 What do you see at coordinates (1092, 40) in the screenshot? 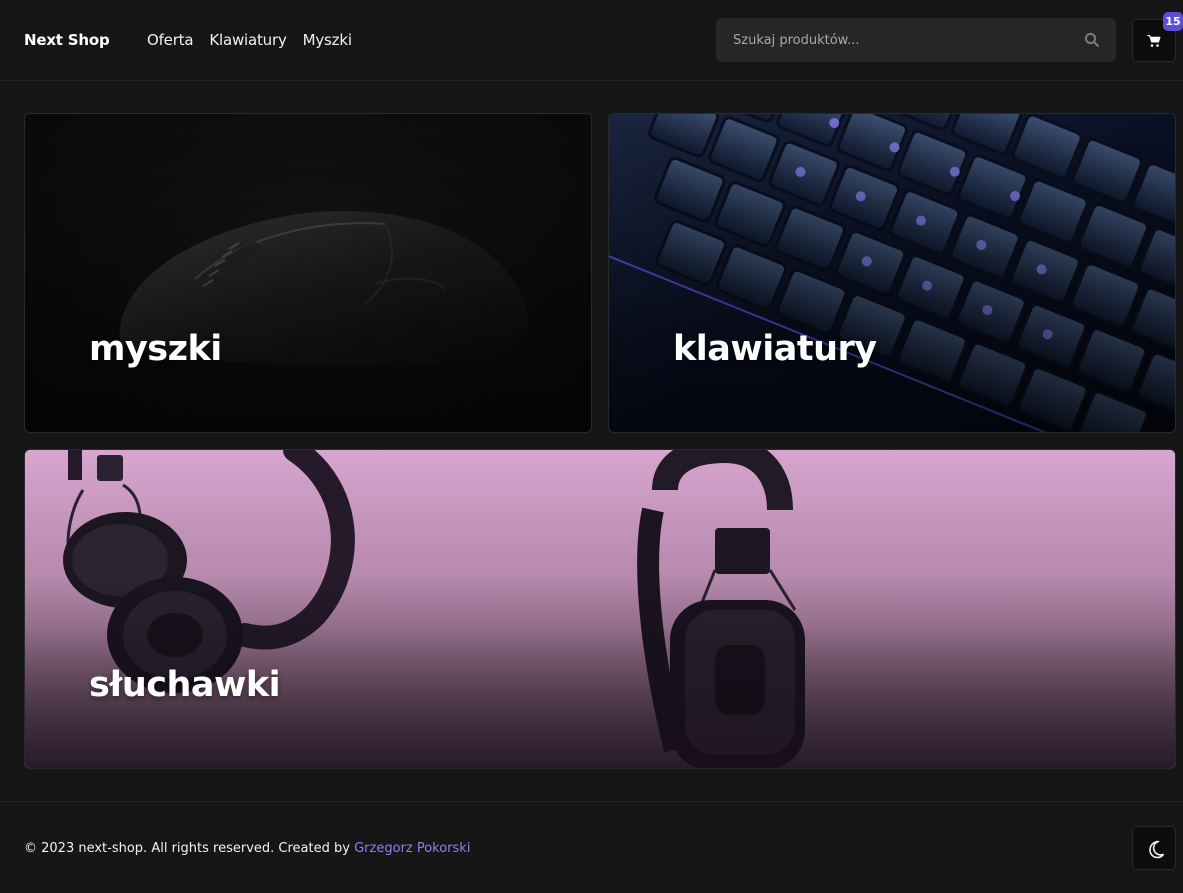
I see `search-icon` at bounding box center [1092, 40].